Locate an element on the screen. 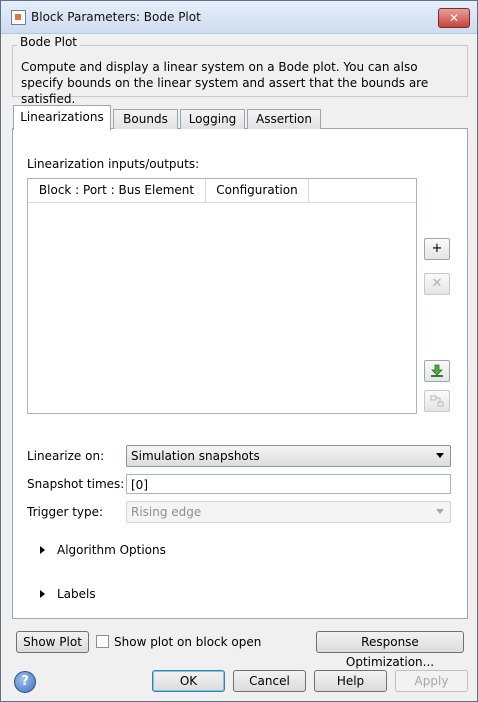  trigger-type-label: Trigger type: is located at coordinates (65, 512).